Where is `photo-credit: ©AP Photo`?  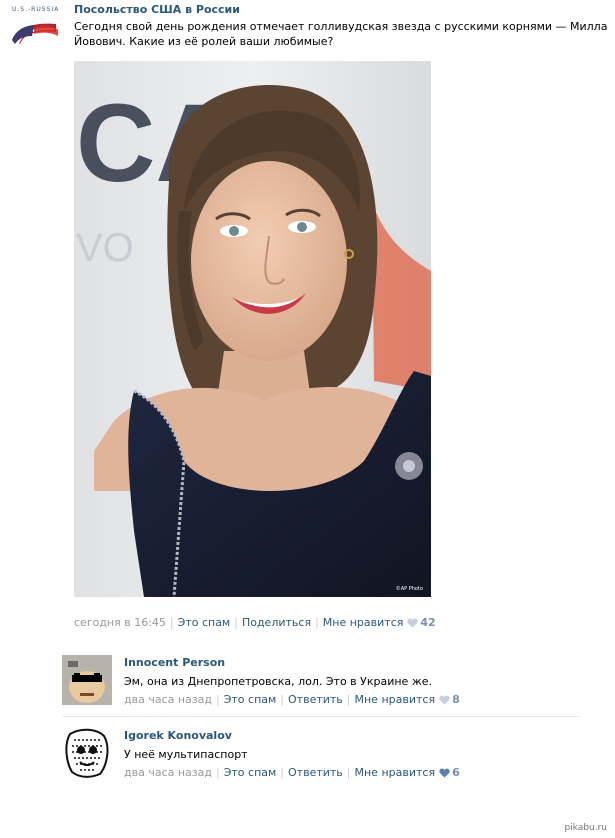
photo-credit: ©AP Photo is located at coordinates (409, 589).